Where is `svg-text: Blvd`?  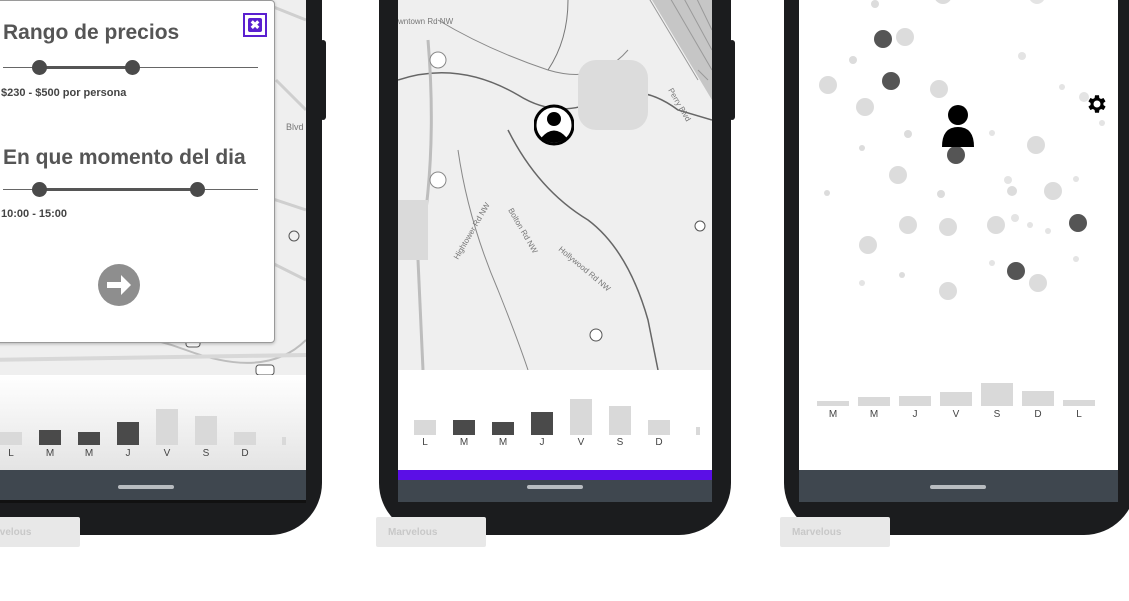
svg-text: Blvd is located at coordinates (295, 127).